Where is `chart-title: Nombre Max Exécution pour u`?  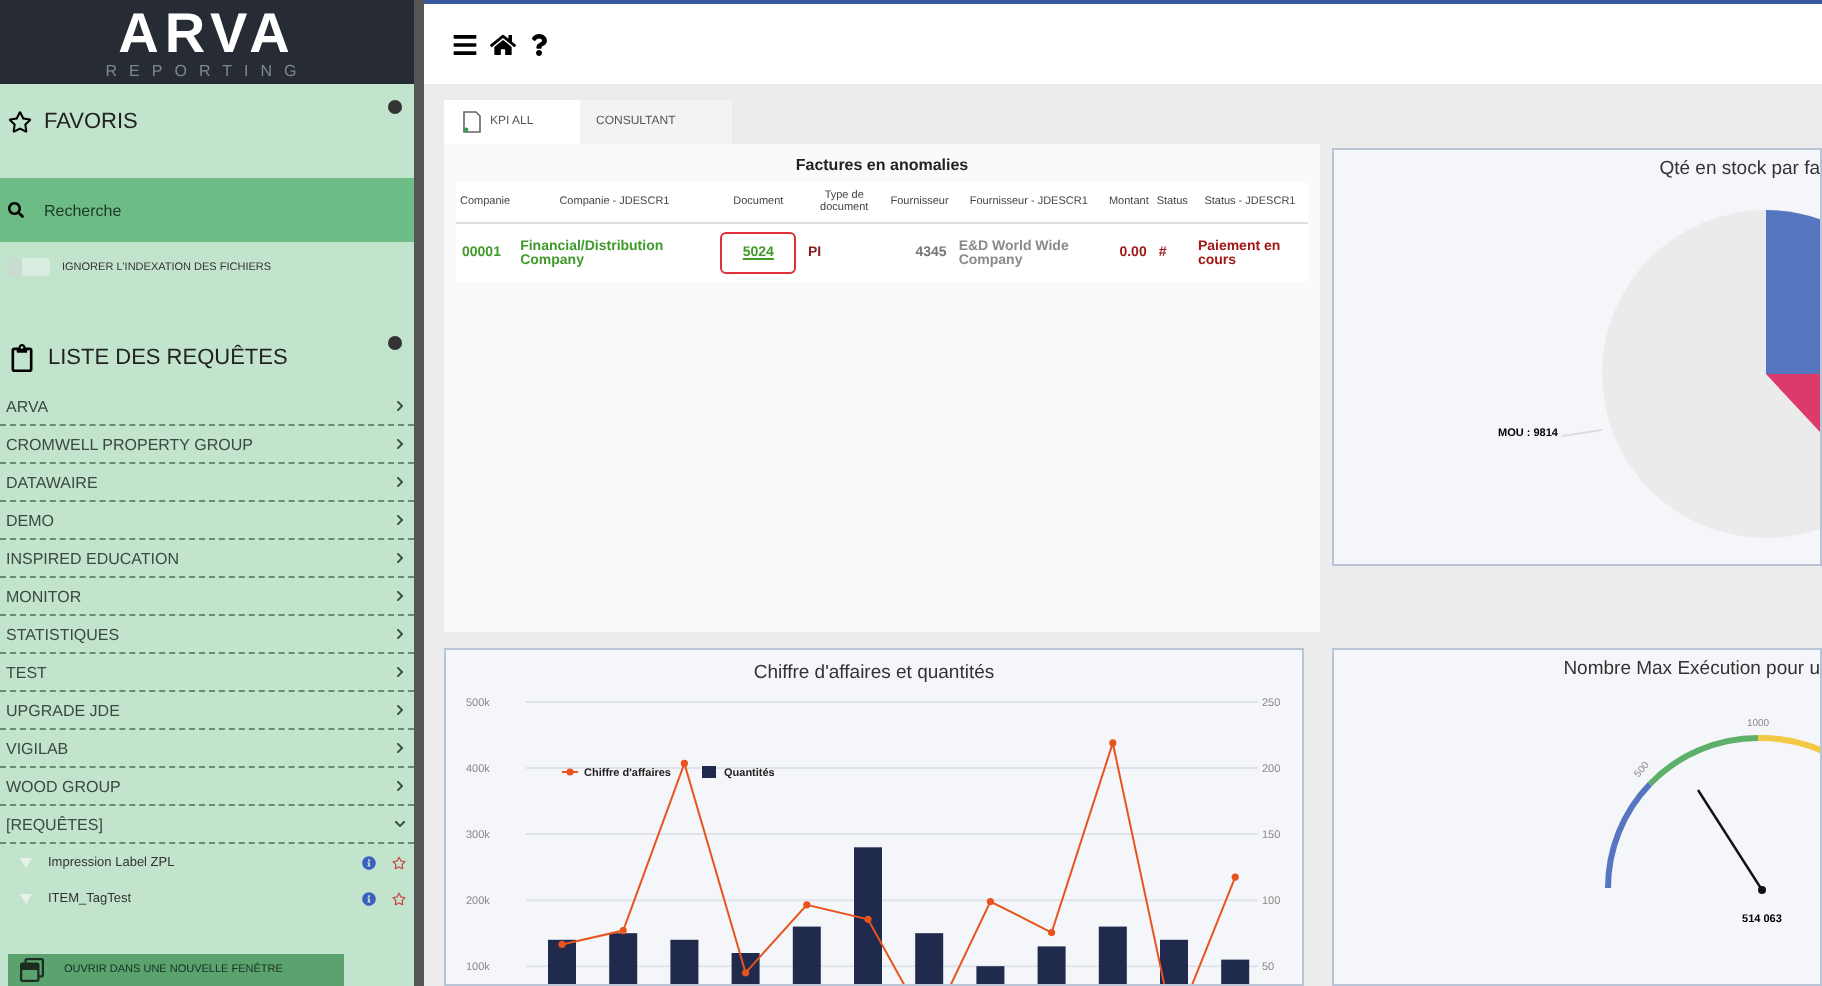 chart-title: Nombre Max Exécution pour u is located at coordinates (1691, 669).